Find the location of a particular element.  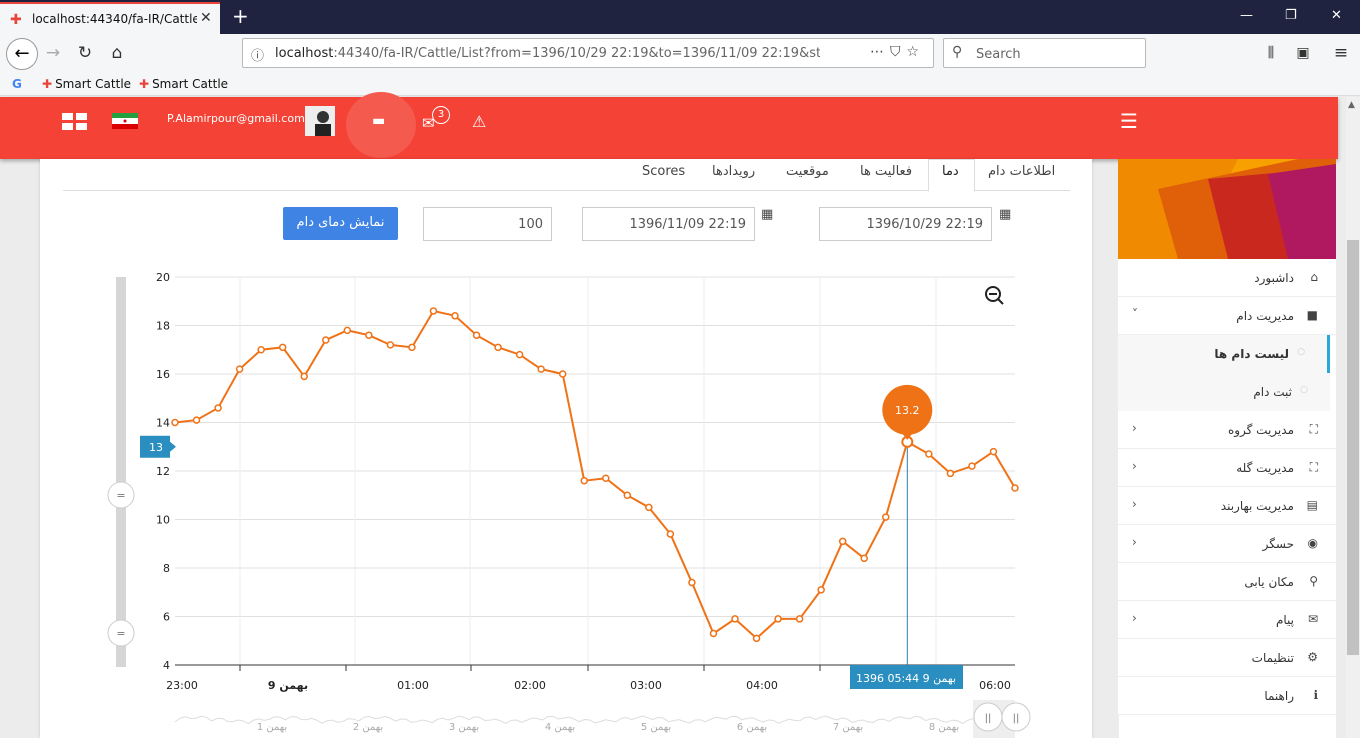

minimize-icon: — is located at coordinates (1246, 15).